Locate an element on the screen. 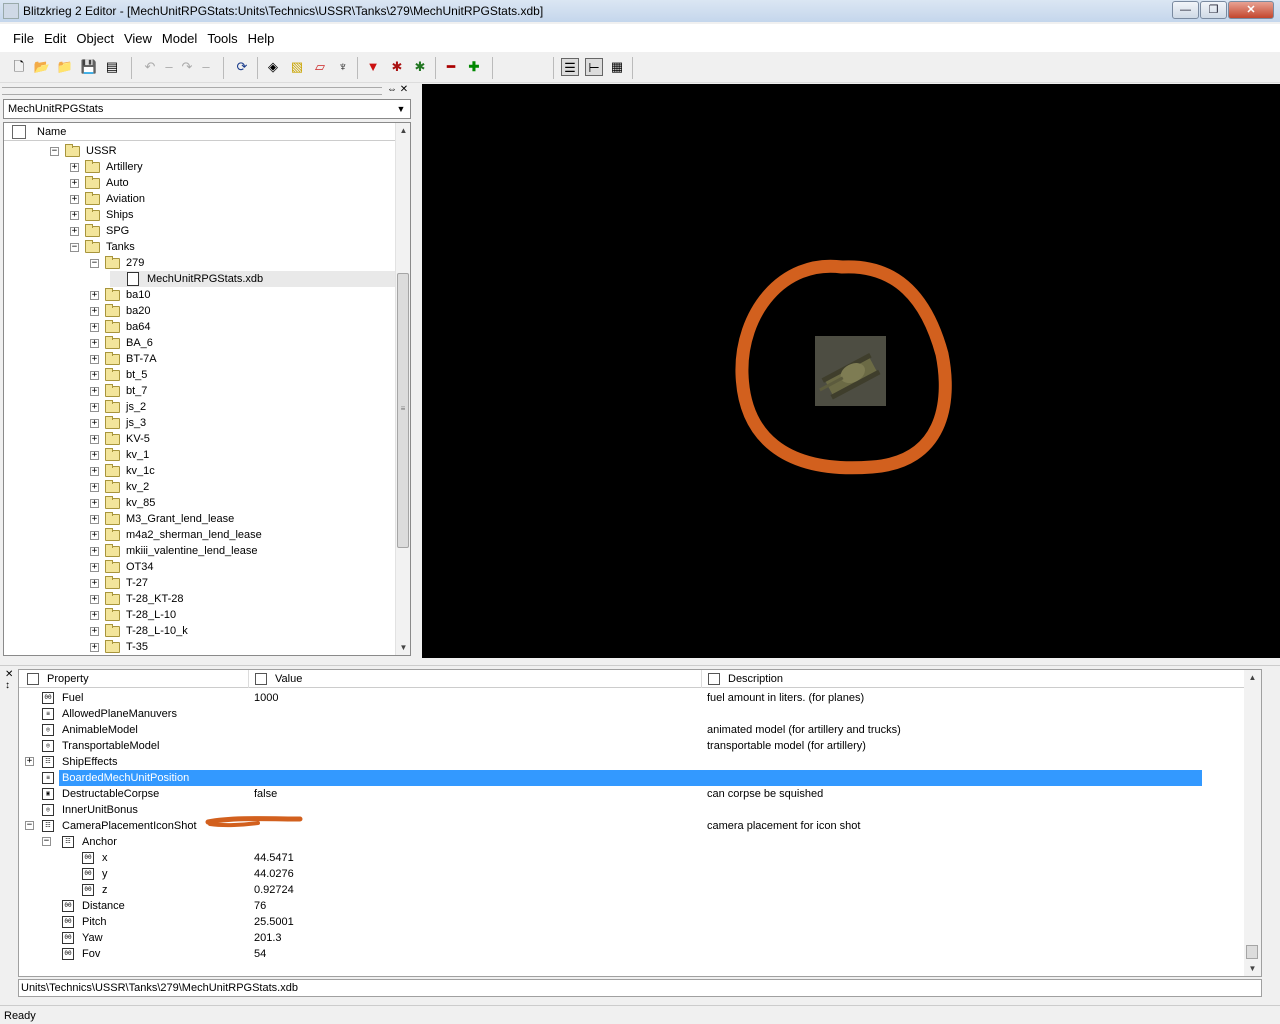  tree-folder-item: + T-27 is located at coordinates (119, 583).